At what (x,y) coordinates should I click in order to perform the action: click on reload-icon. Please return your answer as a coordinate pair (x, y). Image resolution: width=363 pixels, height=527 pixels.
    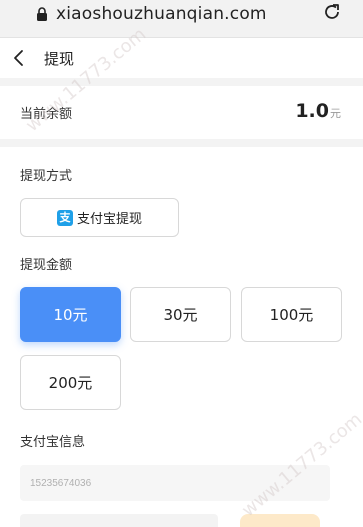
    Looking at the image, I should click on (332, 12).